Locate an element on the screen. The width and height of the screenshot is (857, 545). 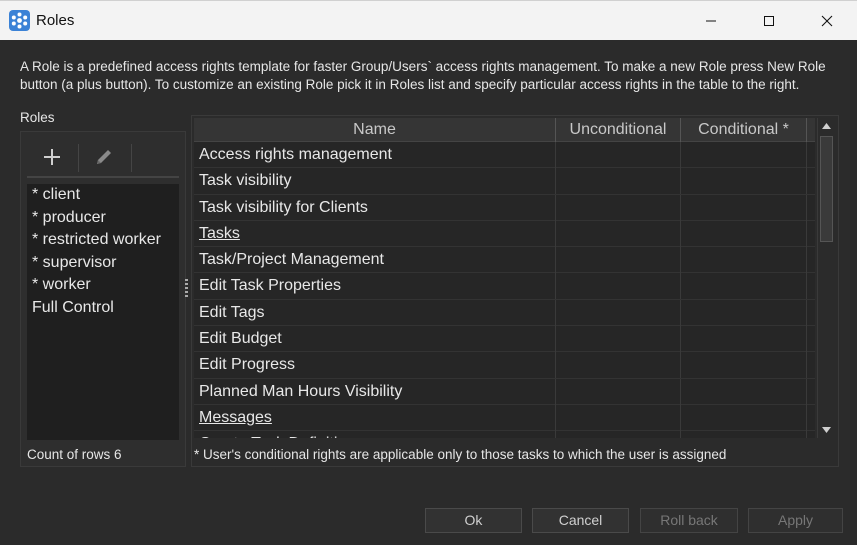
minimize-button is located at coordinates (711, 21).